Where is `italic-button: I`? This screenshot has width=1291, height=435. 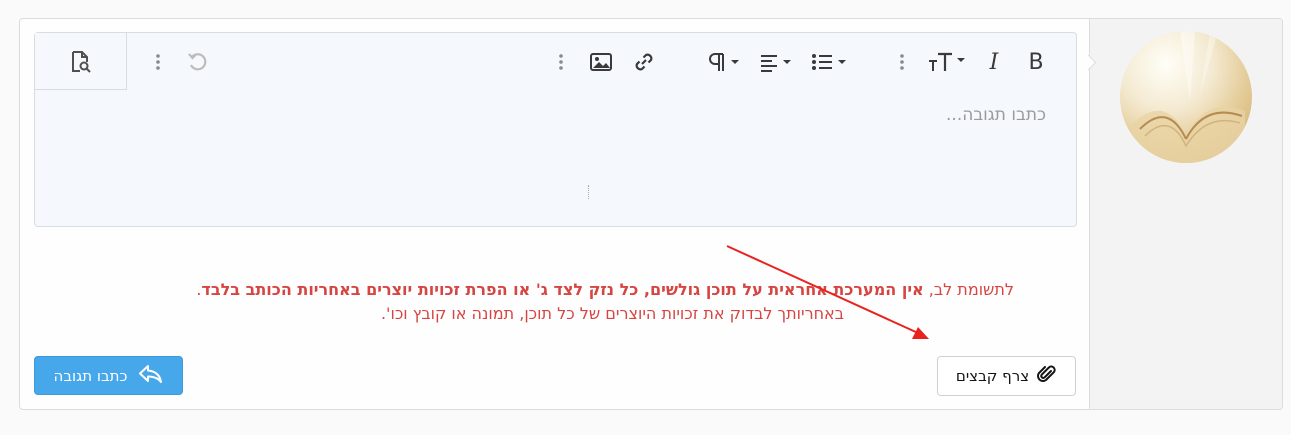
italic-button: I is located at coordinates (994, 62).